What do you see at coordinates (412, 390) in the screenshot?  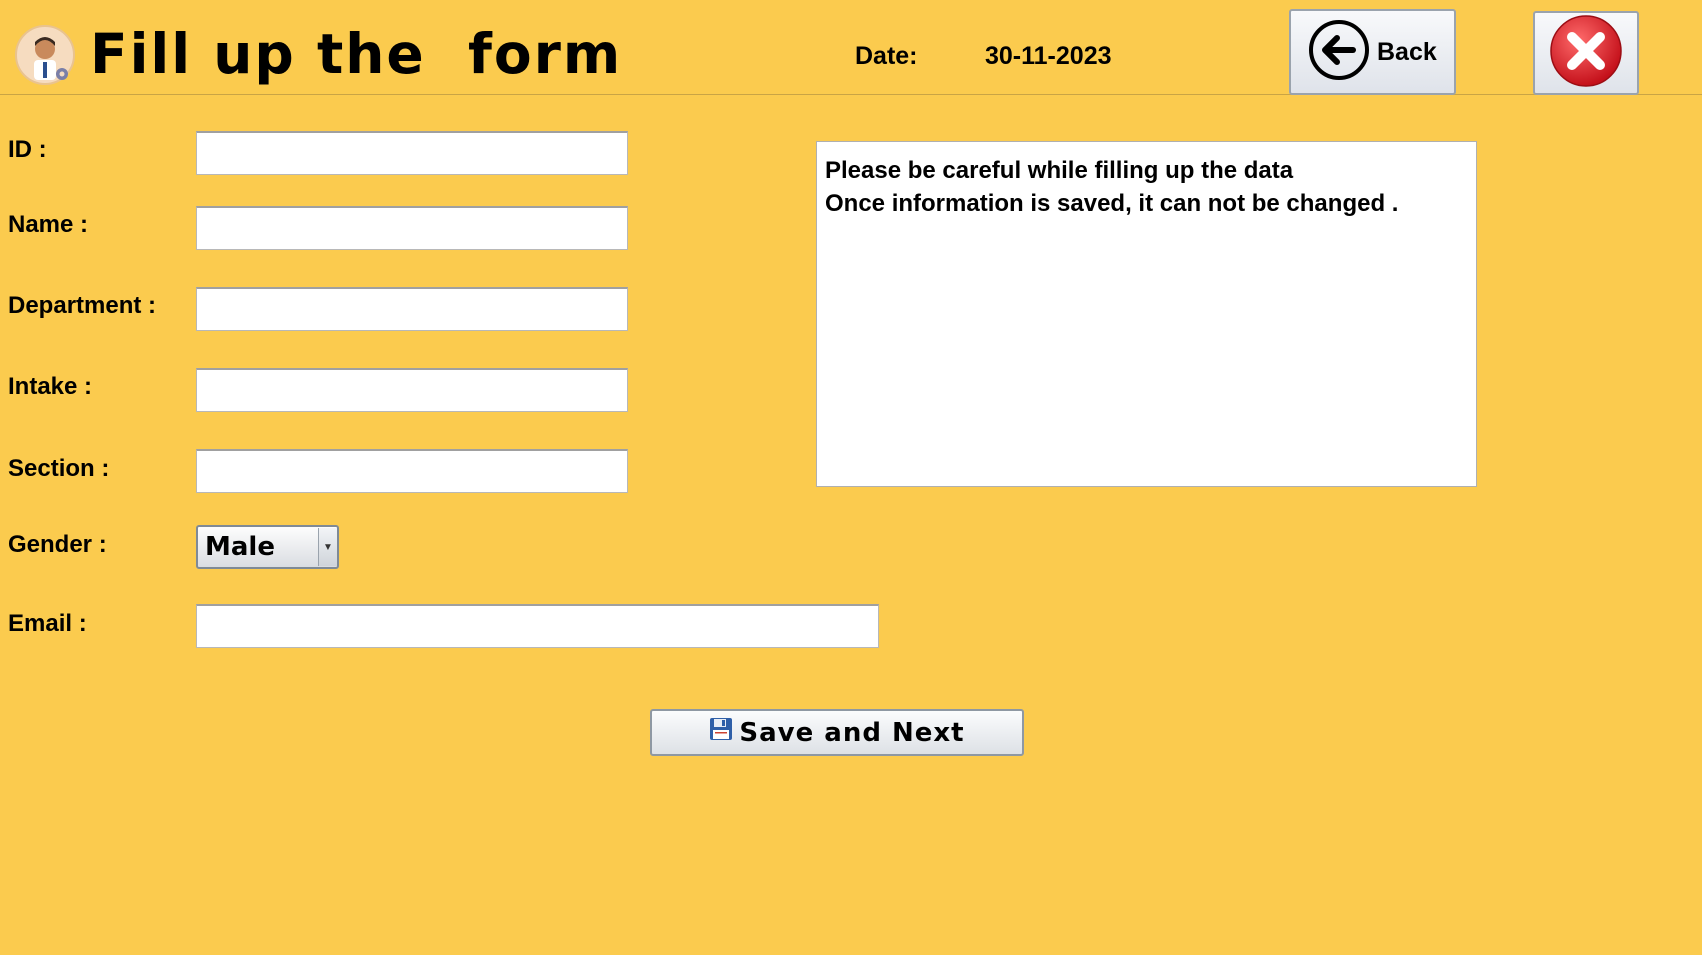 I see `intake-input` at bounding box center [412, 390].